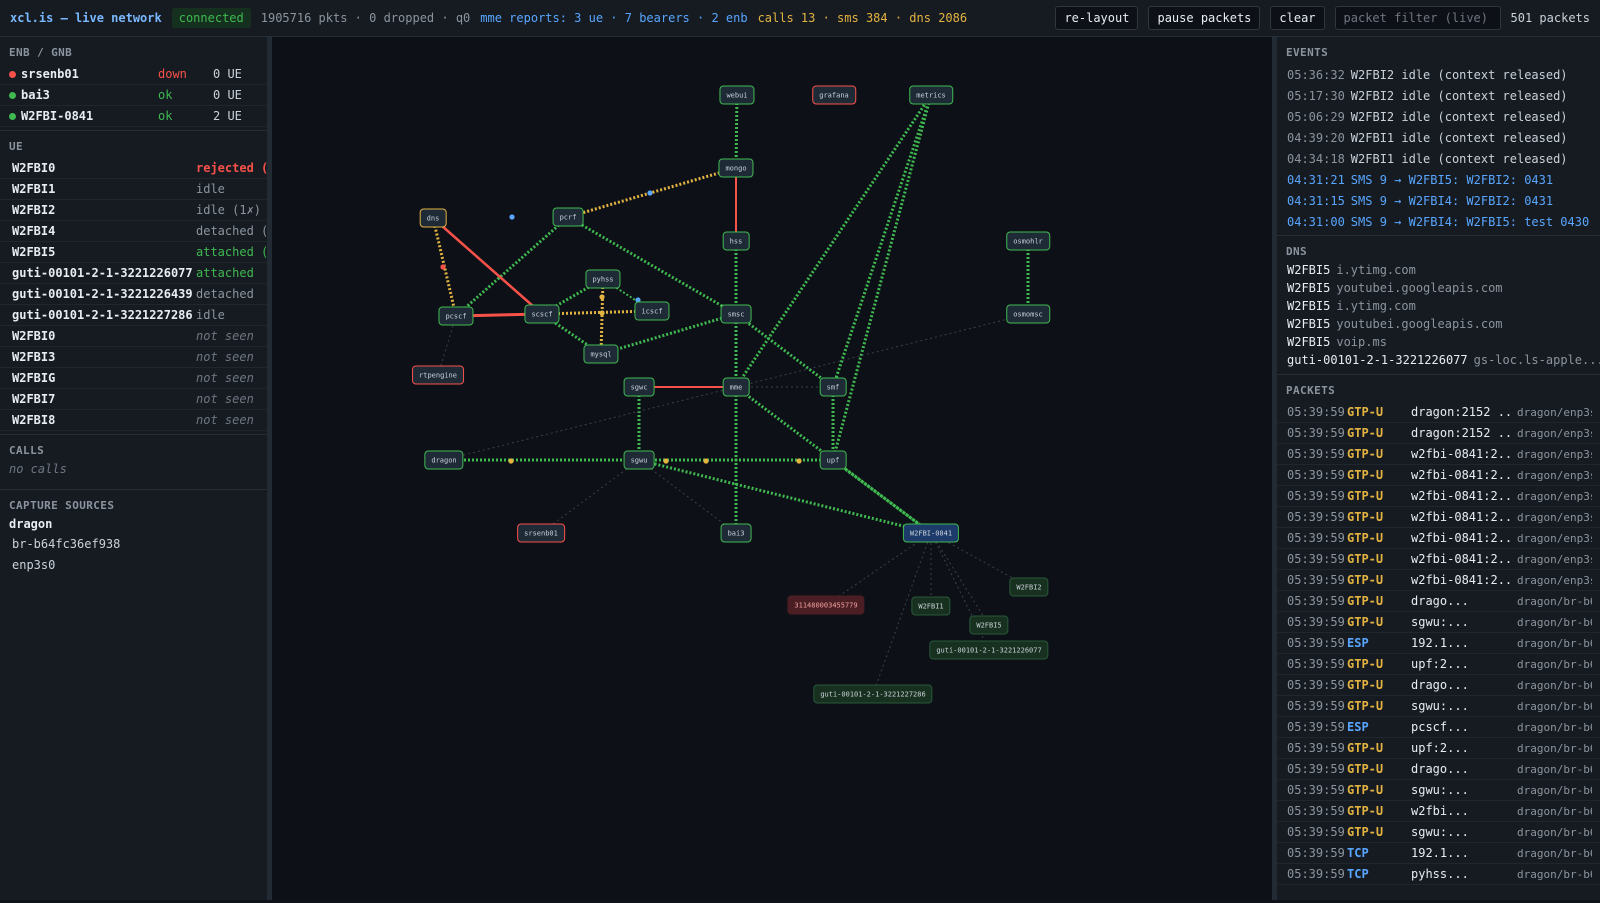  I want to click on capture-interface-item: br-b64fc36ef938, so click(133, 547).